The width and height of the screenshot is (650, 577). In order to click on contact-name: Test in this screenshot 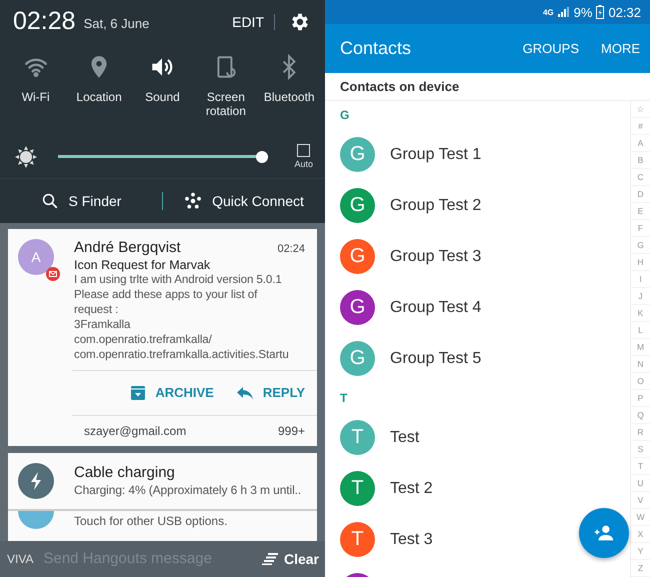, I will do `click(405, 437)`.